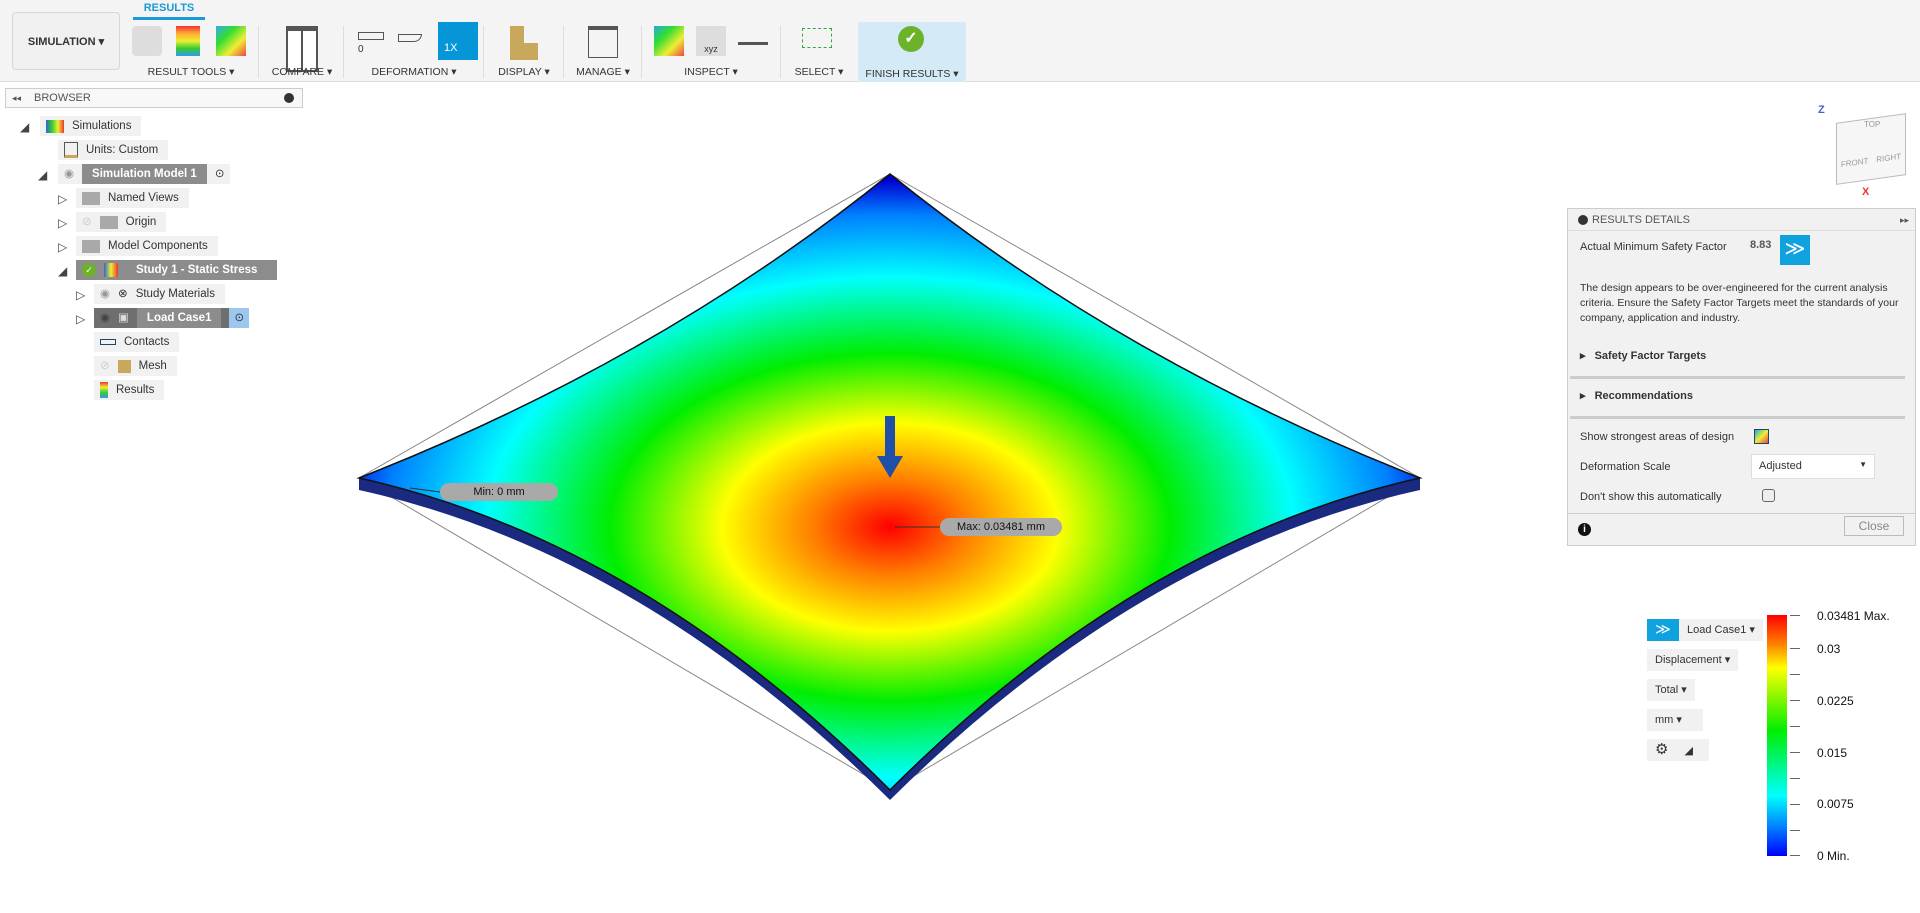 This screenshot has width=1920, height=913. I want to click on panel-header: RESULTS DETAILS ▸▸, so click(1741, 220).